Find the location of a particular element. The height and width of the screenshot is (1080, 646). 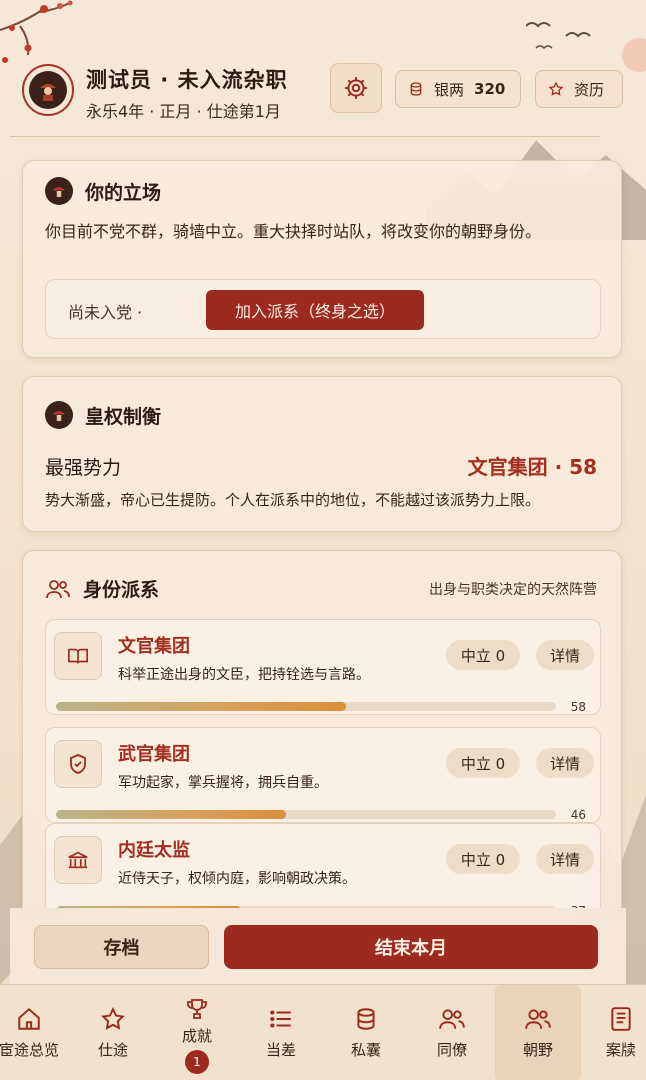

document-icon is located at coordinates (621, 1019).